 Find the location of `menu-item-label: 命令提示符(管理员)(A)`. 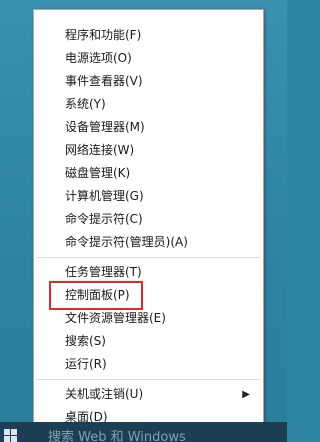

menu-item-label: 命令提示符(管理员)(A) is located at coordinates (126, 242).